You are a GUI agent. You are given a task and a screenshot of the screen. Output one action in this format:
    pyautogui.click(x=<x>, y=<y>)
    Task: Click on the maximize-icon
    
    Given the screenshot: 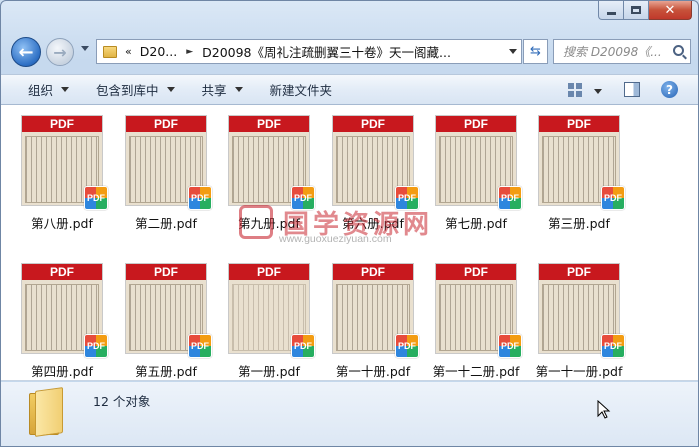 What is the action you would take?
    pyautogui.click(x=636, y=10)
    